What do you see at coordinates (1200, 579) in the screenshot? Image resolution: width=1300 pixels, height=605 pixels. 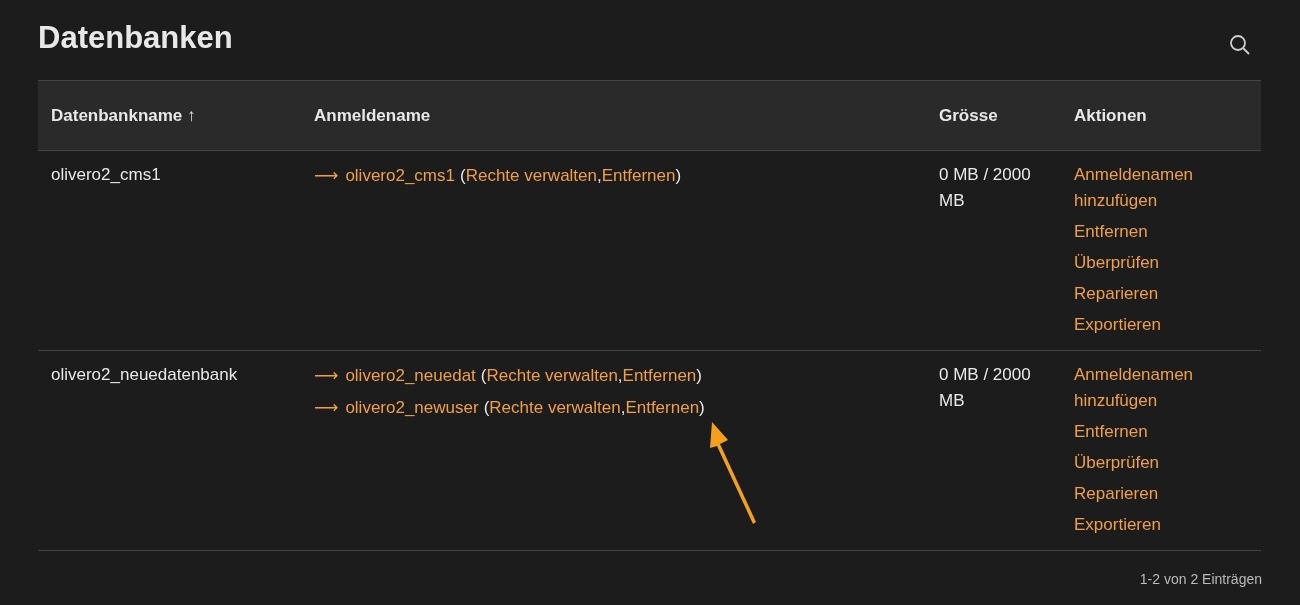 I see `pagination-info: 1-2 von 2 Einträgen` at bounding box center [1200, 579].